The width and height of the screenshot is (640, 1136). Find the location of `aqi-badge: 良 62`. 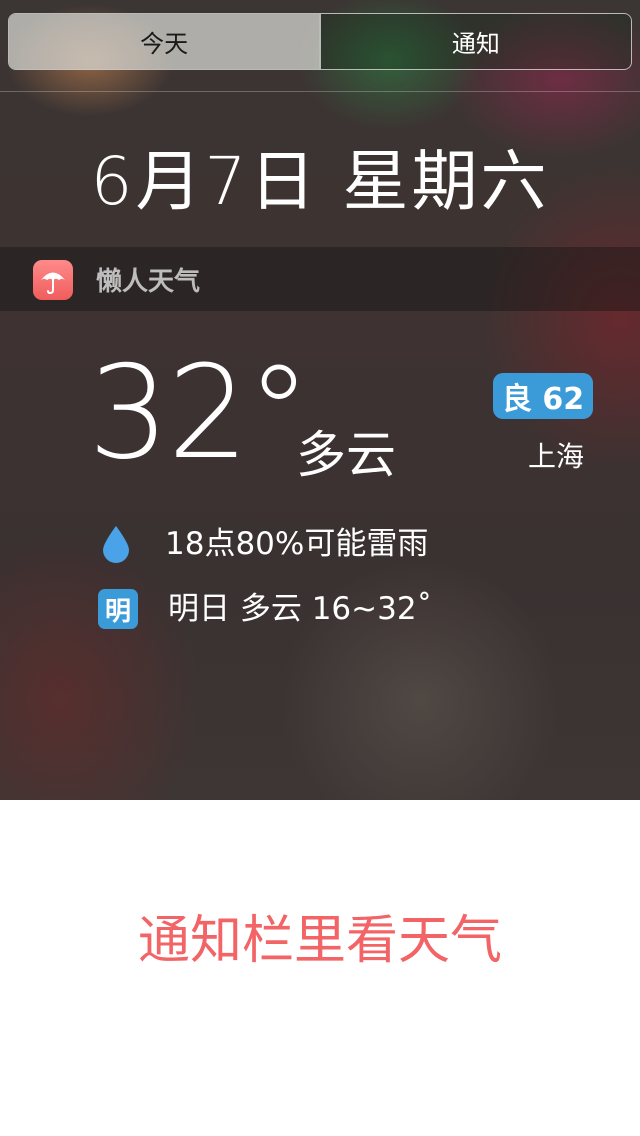

aqi-badge: 良 62 is located at coordinates (543, 396).